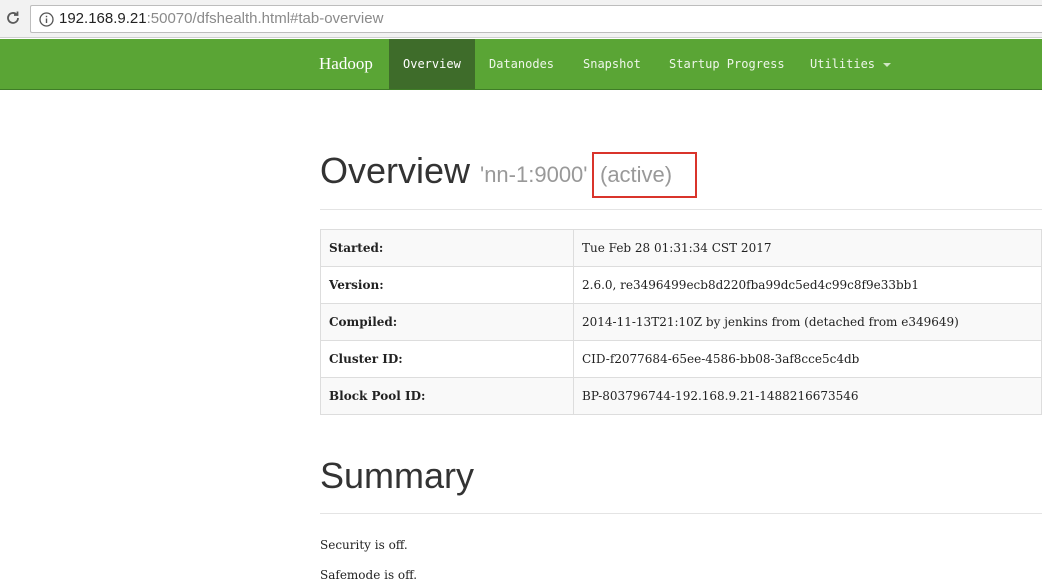  What do you see at coordinates (265, 18) in the screenshot?
I see `url-path: :50070/dfshealth.html#tab-overview` at bounding box center [265, 18].